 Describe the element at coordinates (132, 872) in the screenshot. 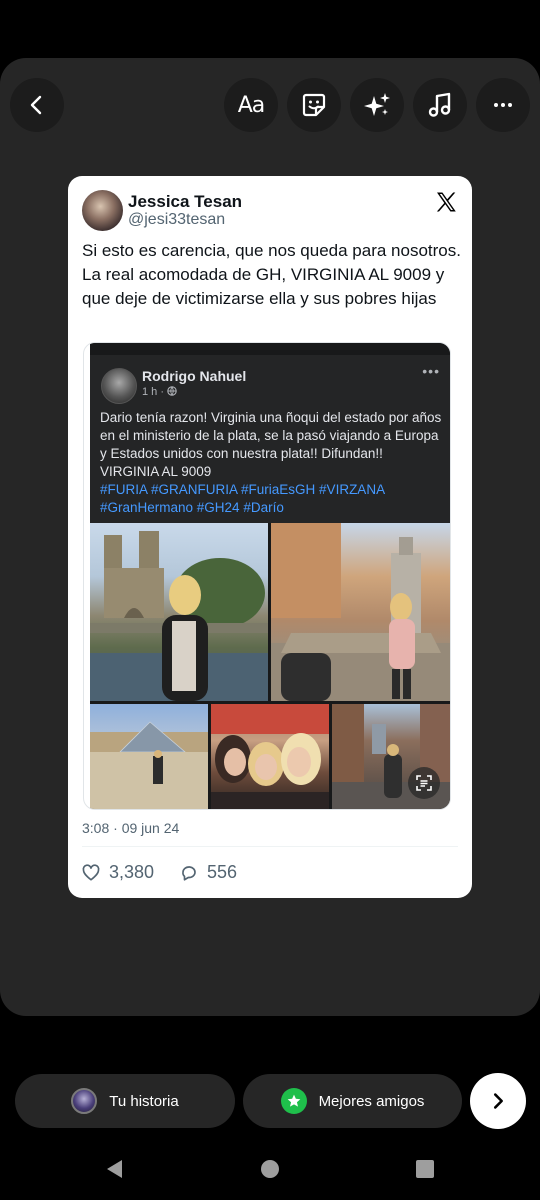

I see `like-count: 3,380` at that location.